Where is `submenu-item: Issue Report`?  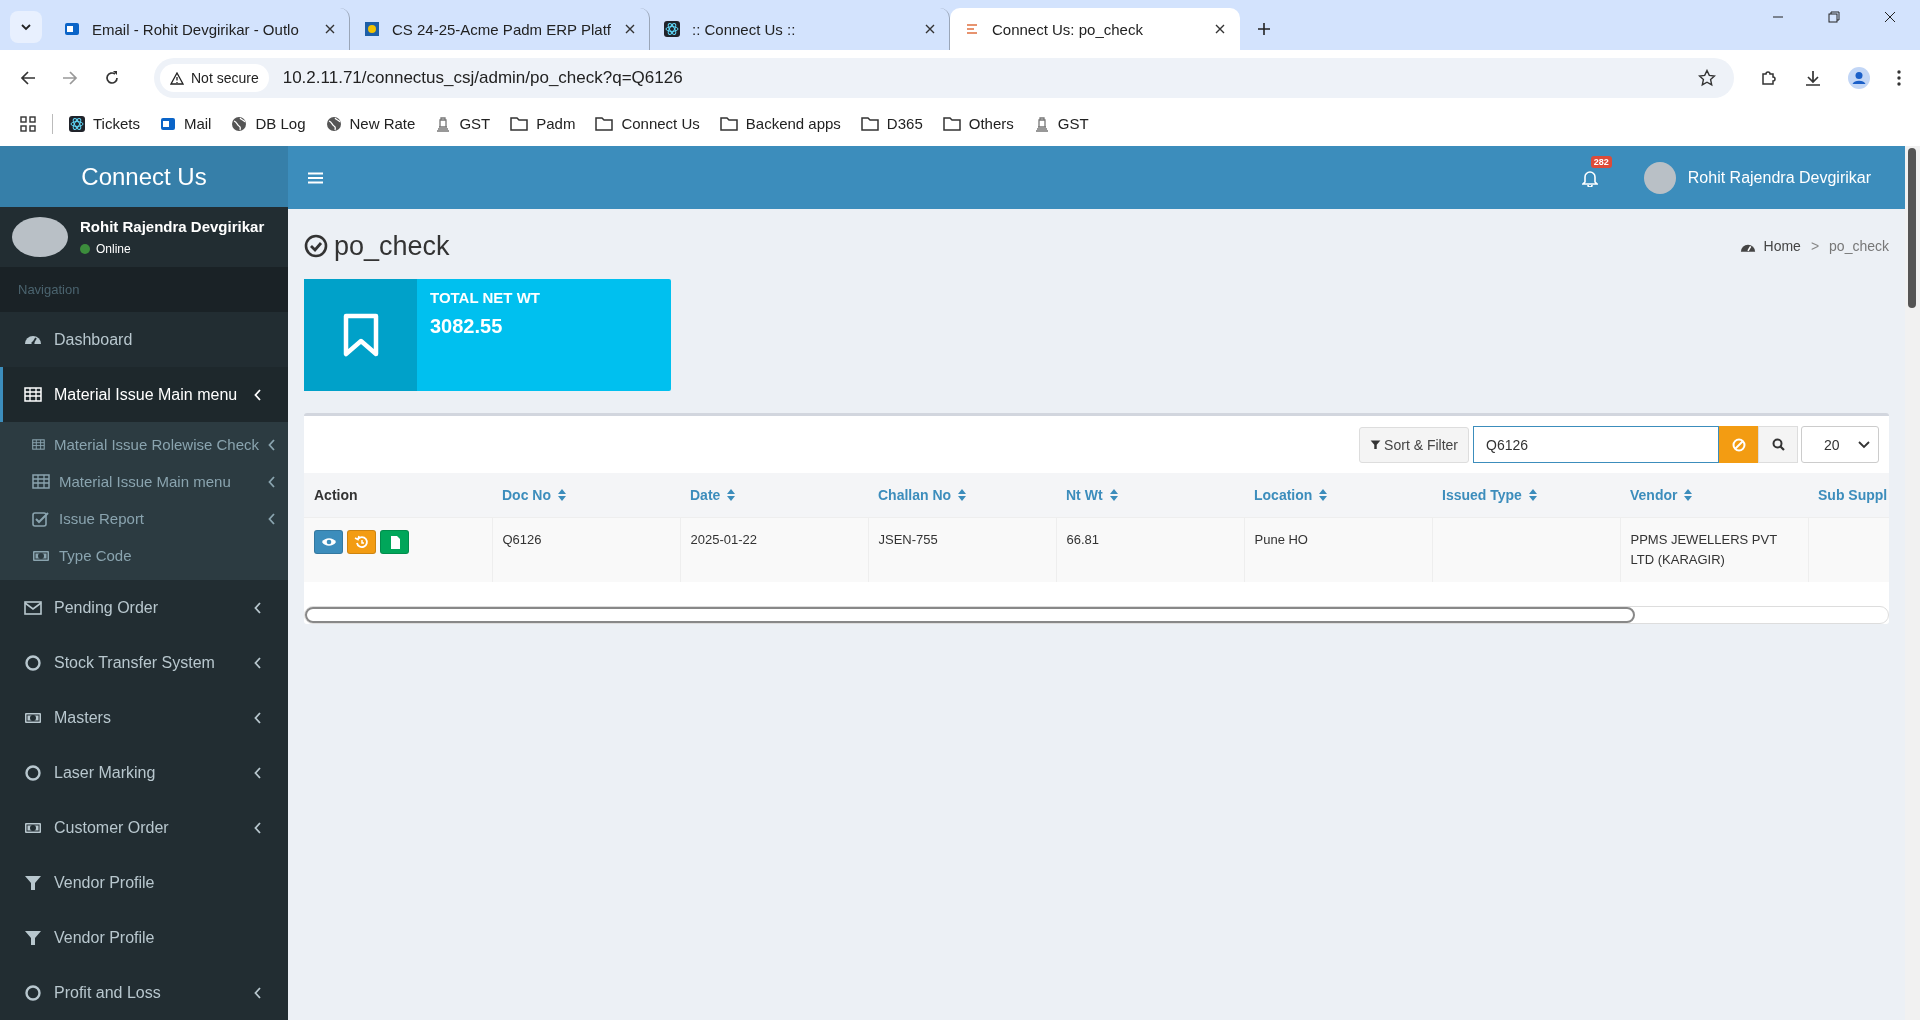 submenu-item: Issue Report is located at coordinates (144, 518).